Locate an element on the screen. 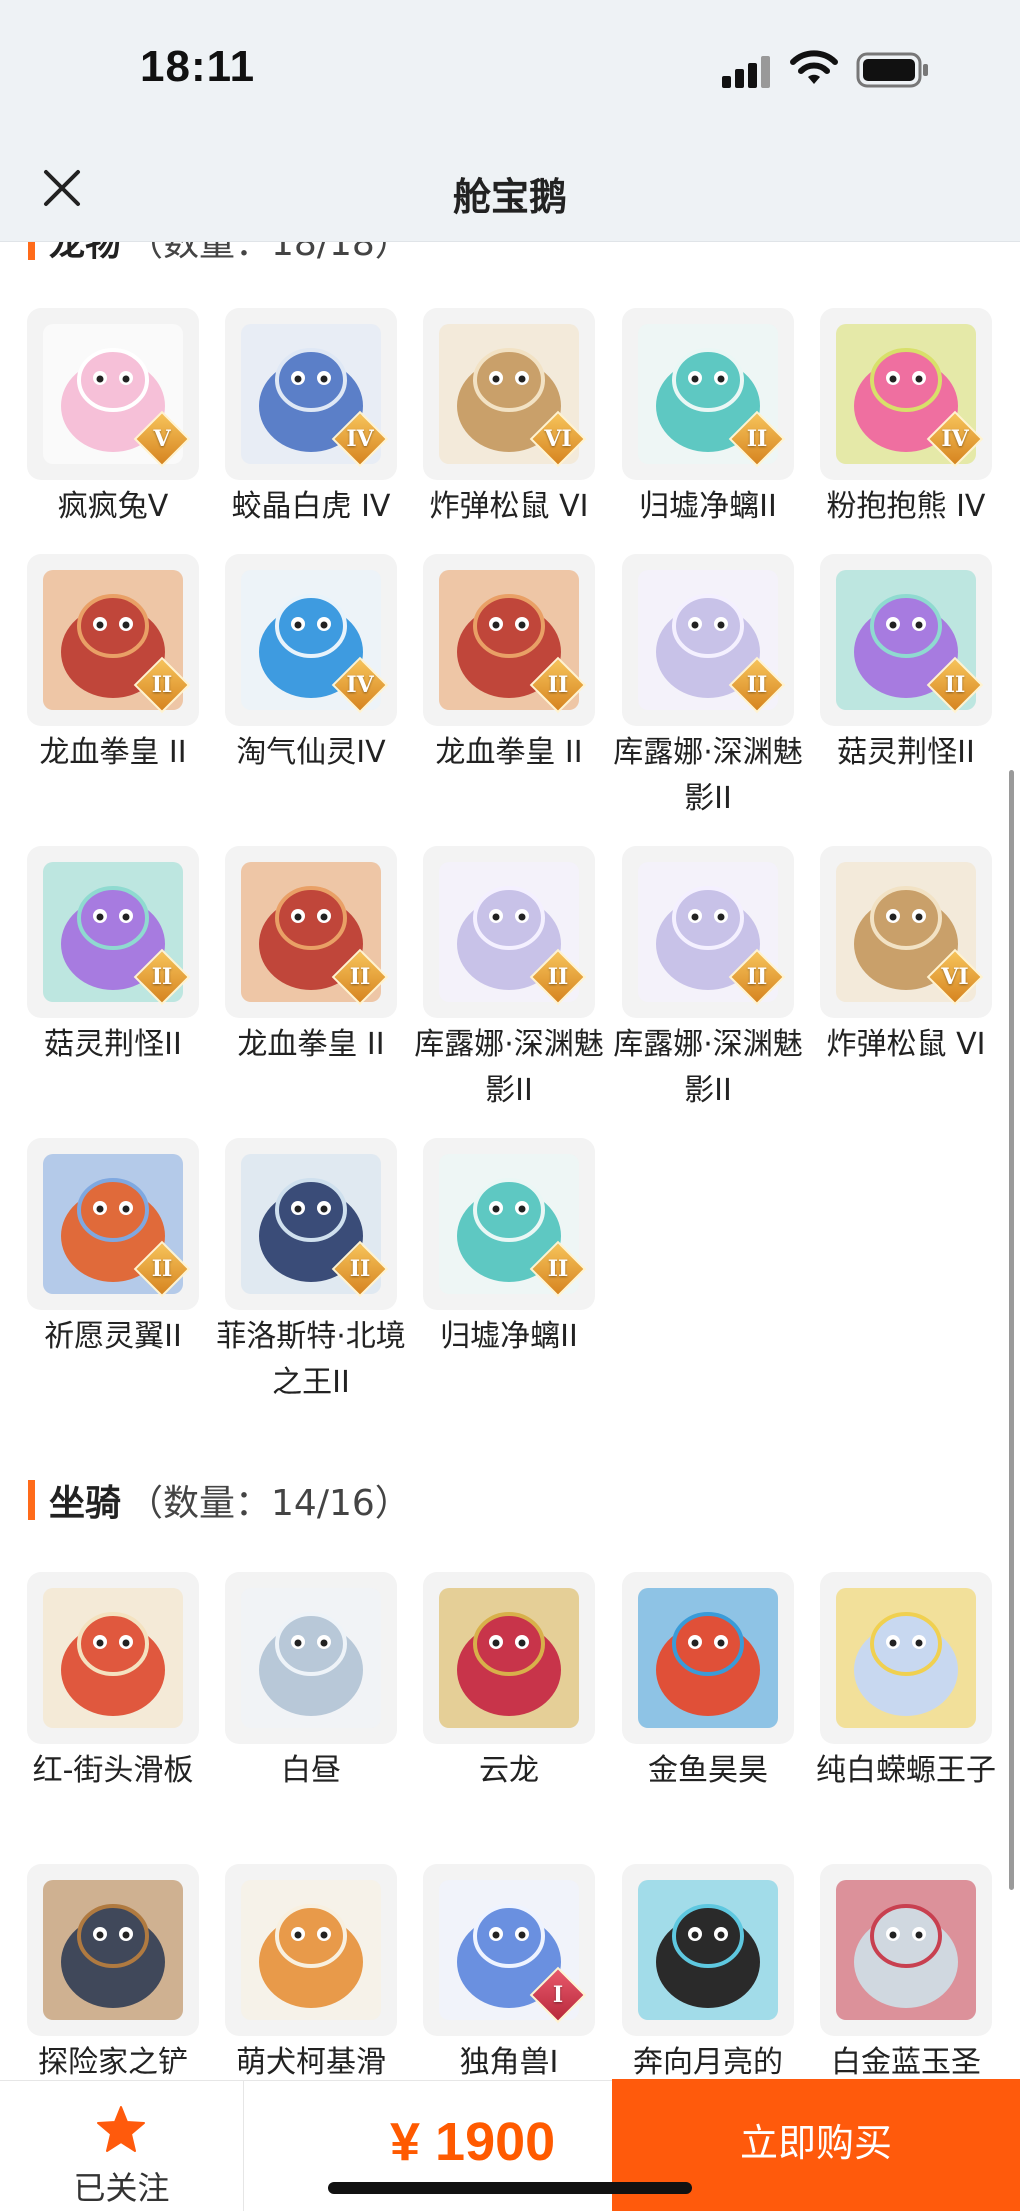  signal-icon is located at coordinates (746, 72).